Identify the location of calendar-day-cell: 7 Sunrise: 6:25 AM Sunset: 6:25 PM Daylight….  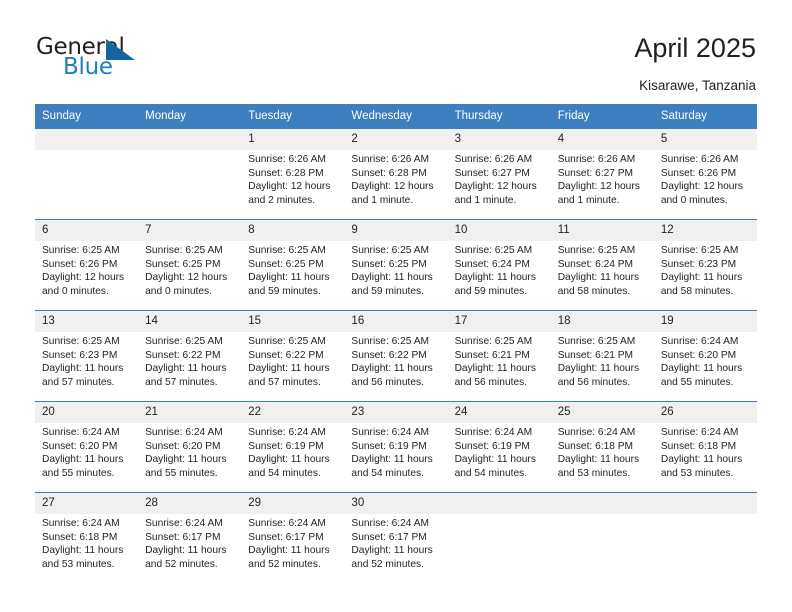
(190, 265).